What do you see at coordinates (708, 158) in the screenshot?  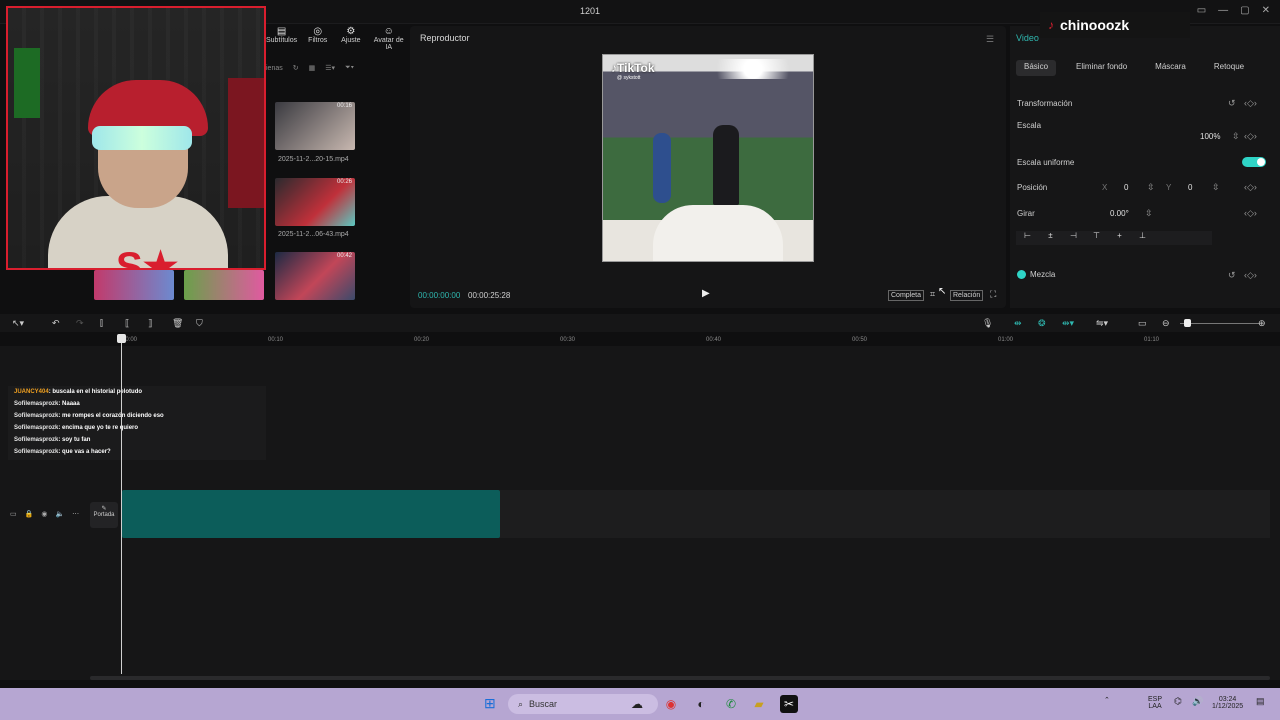 I see `video-preview: ♪TikTok @ sykstott` at bounding box center [708, 158].